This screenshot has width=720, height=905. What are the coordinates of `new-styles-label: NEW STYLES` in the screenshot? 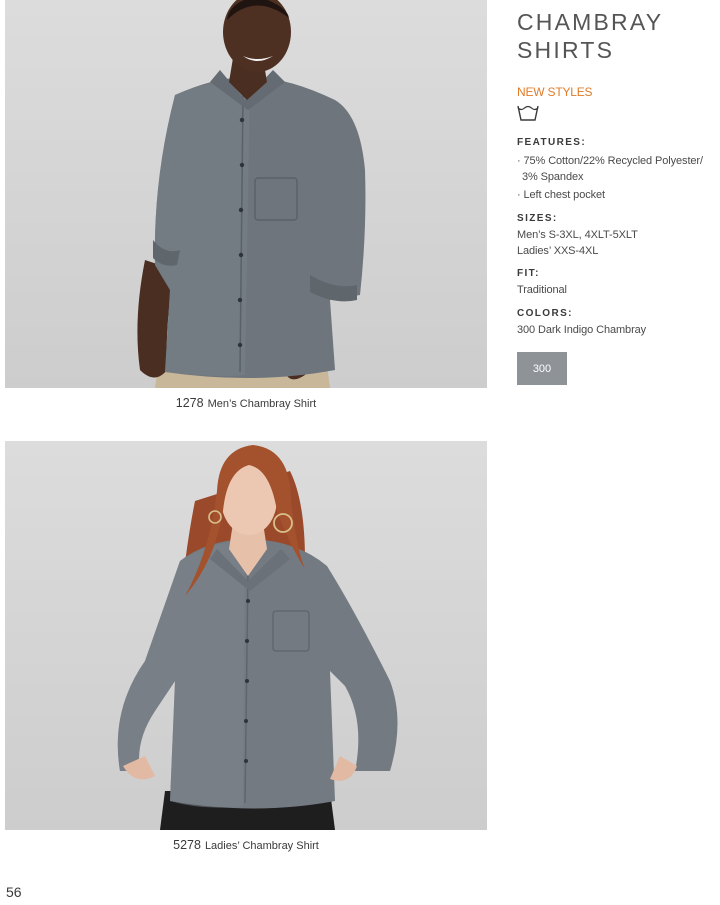 It's located at (555, 92).